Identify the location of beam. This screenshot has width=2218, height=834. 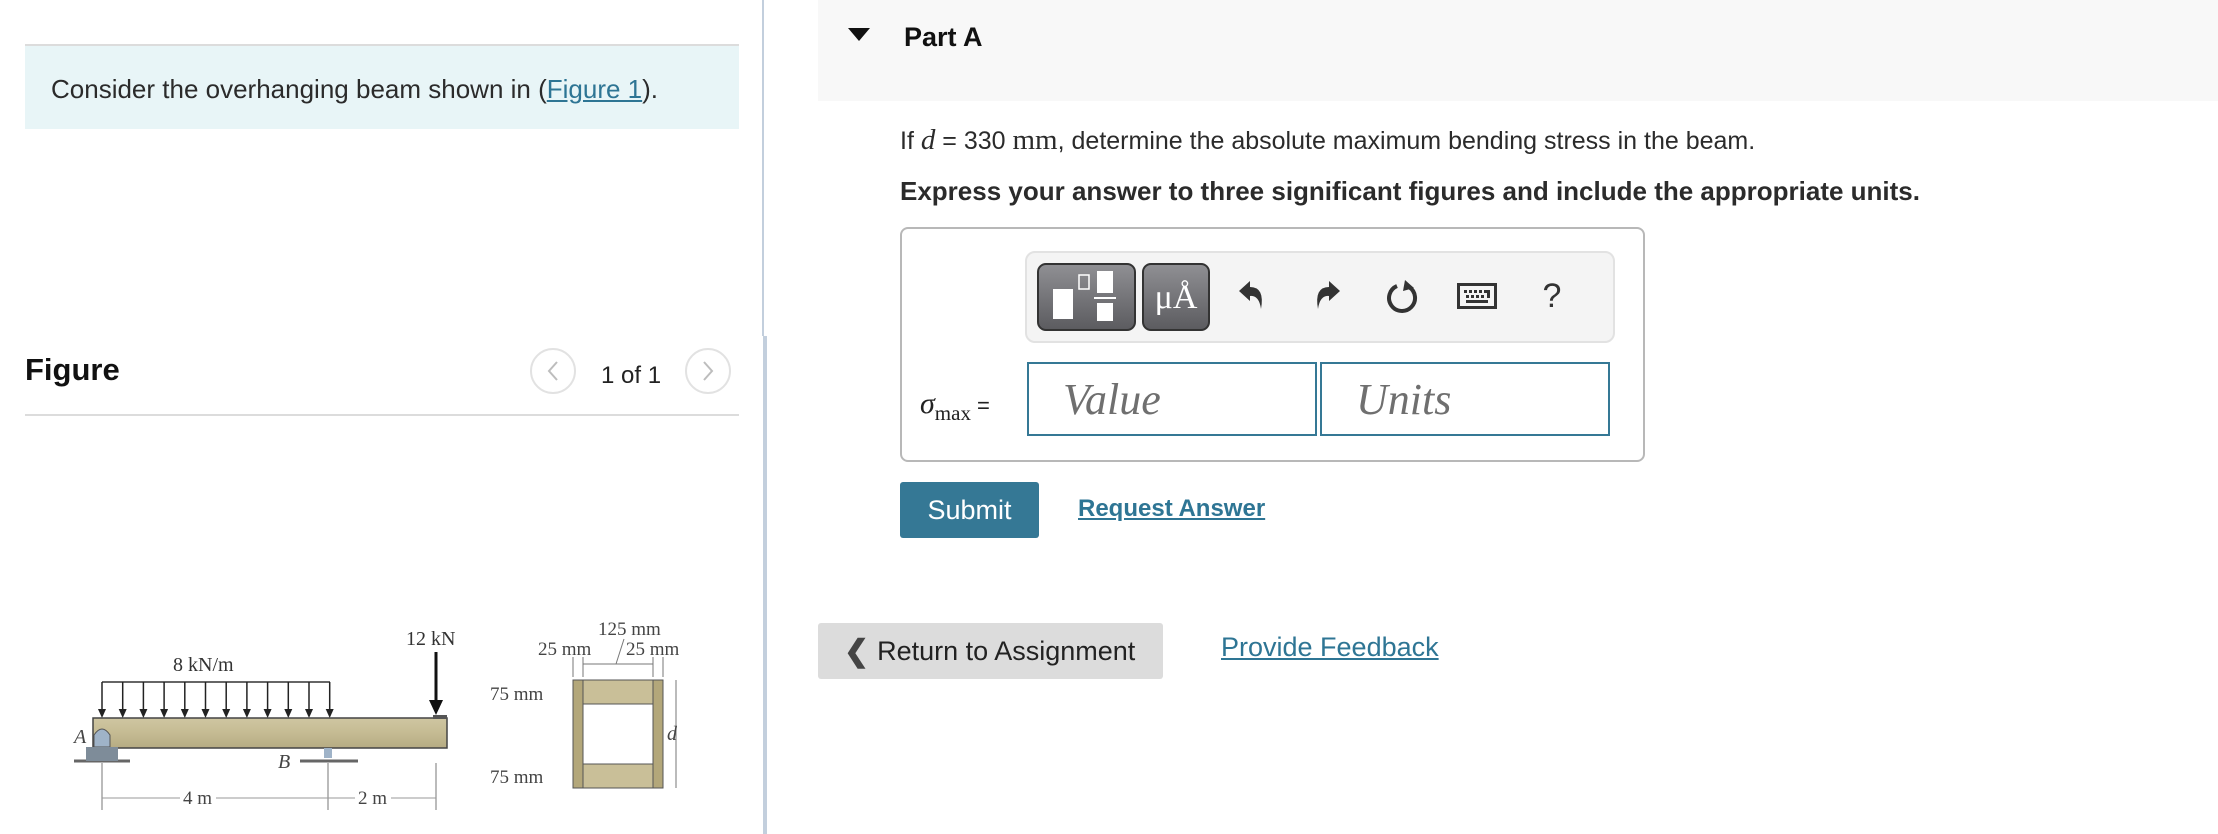
(270, 733).